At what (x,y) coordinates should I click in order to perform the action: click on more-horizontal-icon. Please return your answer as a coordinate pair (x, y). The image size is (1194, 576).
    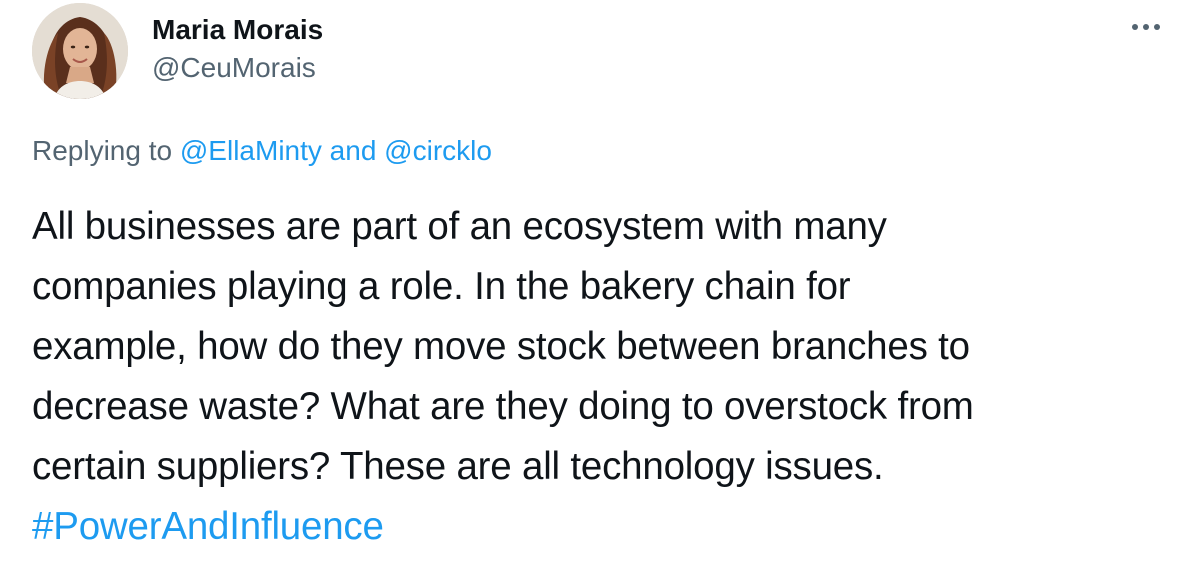
    Looking at the image, I should click on (1146, 27).